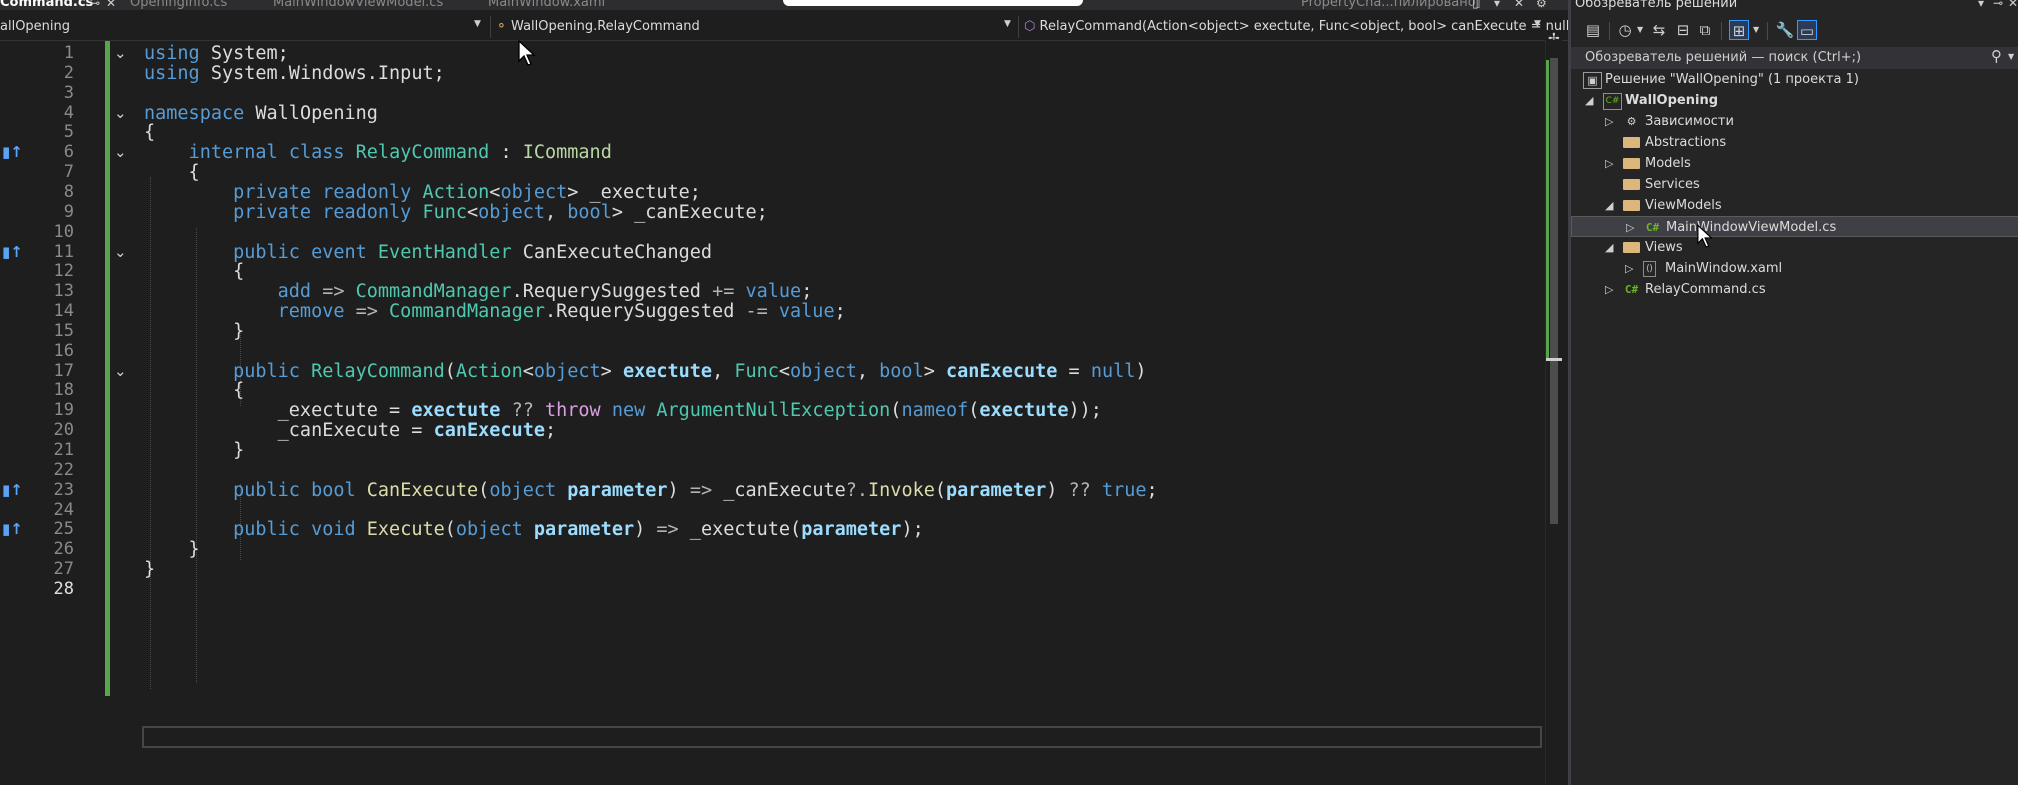 This screenshot has height=785, width=2018. I want to click on tab-openinginfo: OpeningInfo.cs, so click(178, 5).